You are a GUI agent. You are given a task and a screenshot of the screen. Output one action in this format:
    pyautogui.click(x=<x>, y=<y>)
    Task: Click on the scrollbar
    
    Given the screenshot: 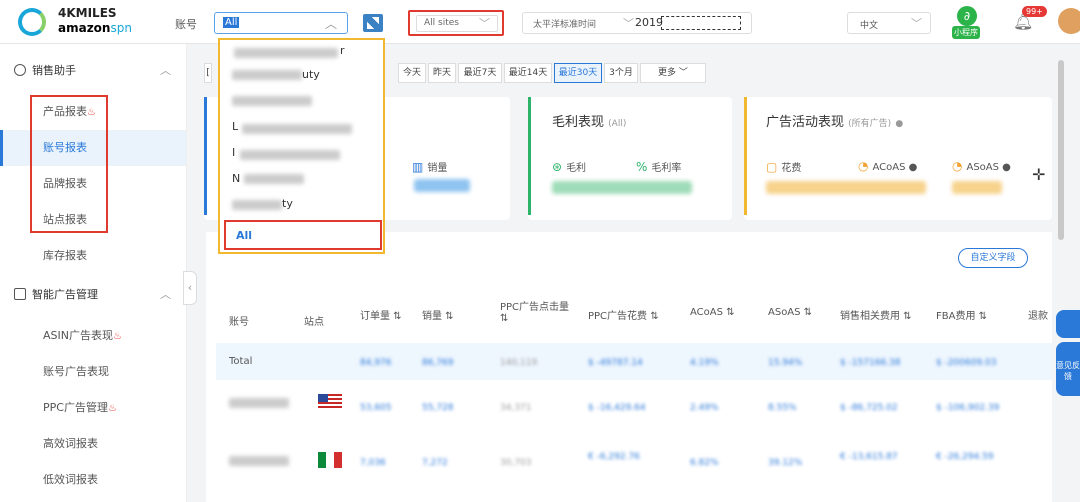 What is the action you would take?
    pyautogui.click(x=1061, y=150)
    